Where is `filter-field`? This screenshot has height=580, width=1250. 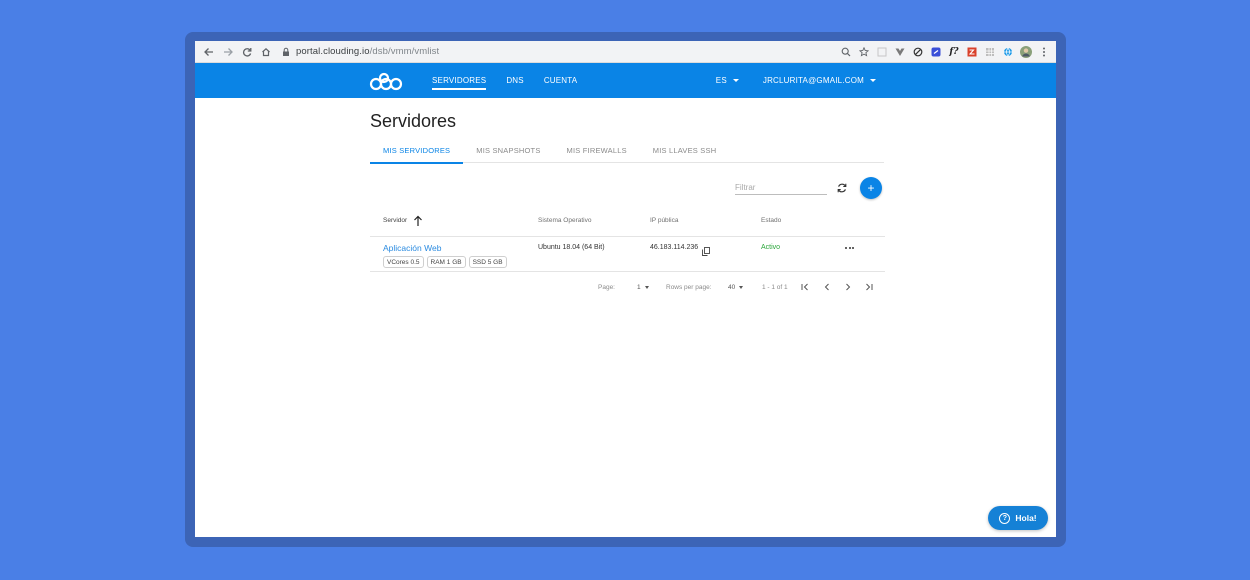 filter-field is located at coordinates (781, 188).